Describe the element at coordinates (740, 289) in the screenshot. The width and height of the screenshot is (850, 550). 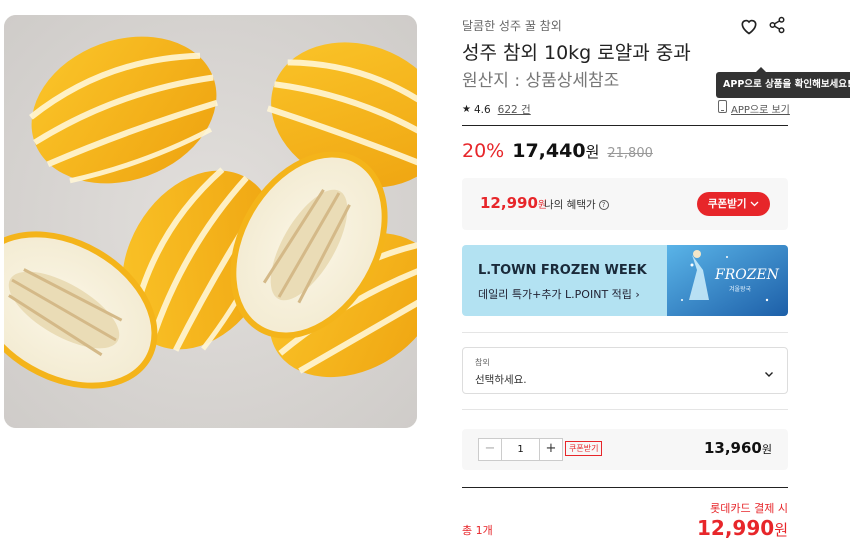
I see `frozen-logo-sub: 겨울왕국` at that location.